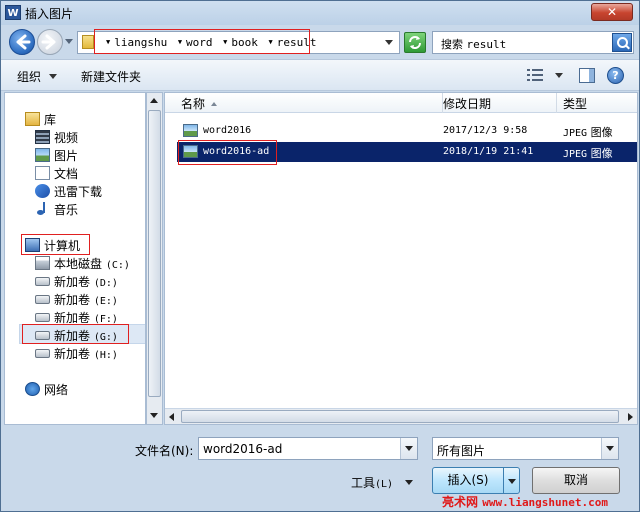 The height and width of the screenshot is (512, 640). Describe the element at coordinates (575, 133) in the screenshot. I see `file-type-prefix: JPEG` at that location.